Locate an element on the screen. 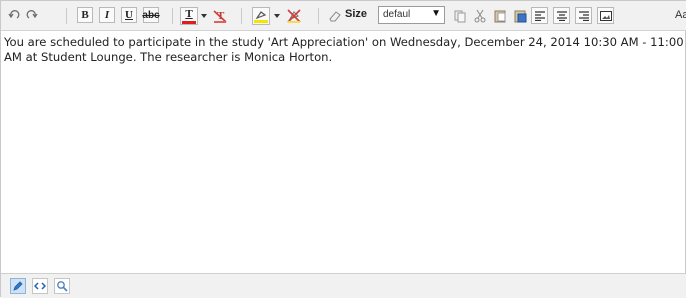  cut-button is located at coordinates (479, 15).